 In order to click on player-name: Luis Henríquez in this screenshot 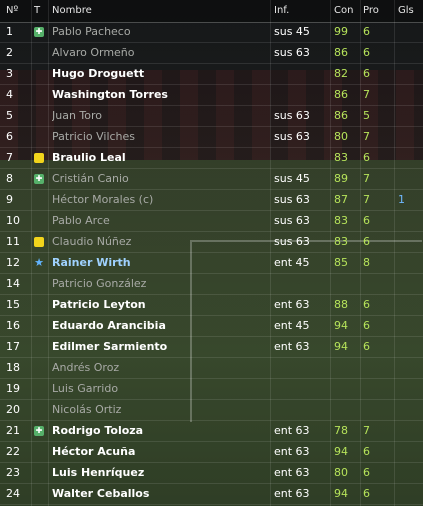, I will do `click(161, 473)`.